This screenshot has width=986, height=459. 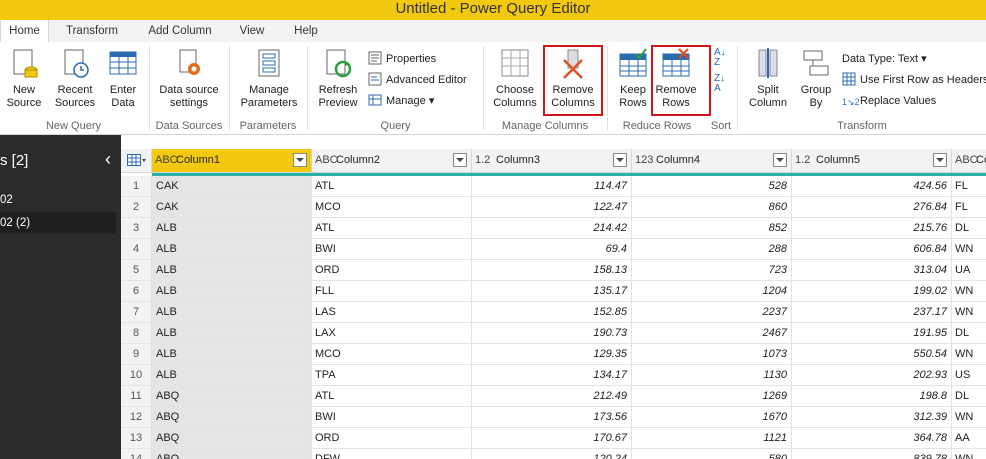 What do you see at coordinates (644, 160) in the screenshot?
I see `column-type-icon: 123` at bounding box center [644, 160].